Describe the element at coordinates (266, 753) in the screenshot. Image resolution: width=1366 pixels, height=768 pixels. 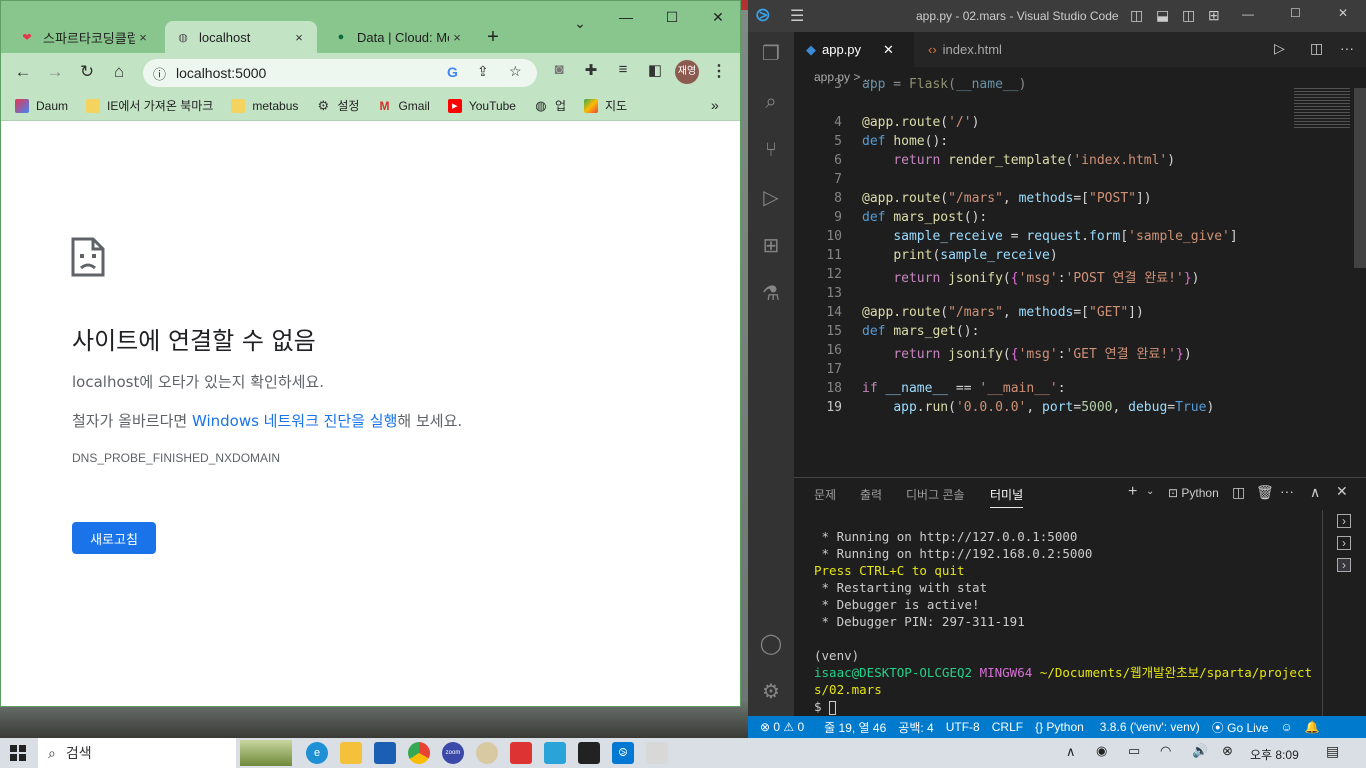
I see `search-highlight-image` at that location.